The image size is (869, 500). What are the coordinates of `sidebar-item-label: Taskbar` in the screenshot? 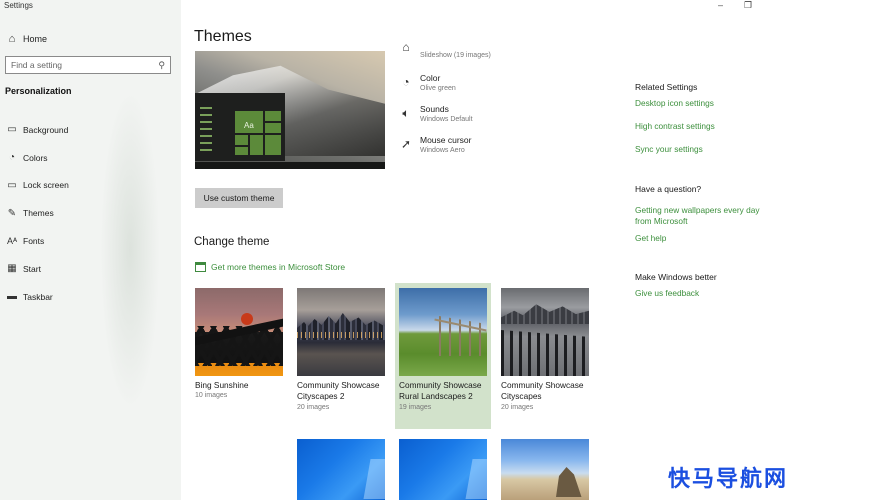 It's located at (38, 296).